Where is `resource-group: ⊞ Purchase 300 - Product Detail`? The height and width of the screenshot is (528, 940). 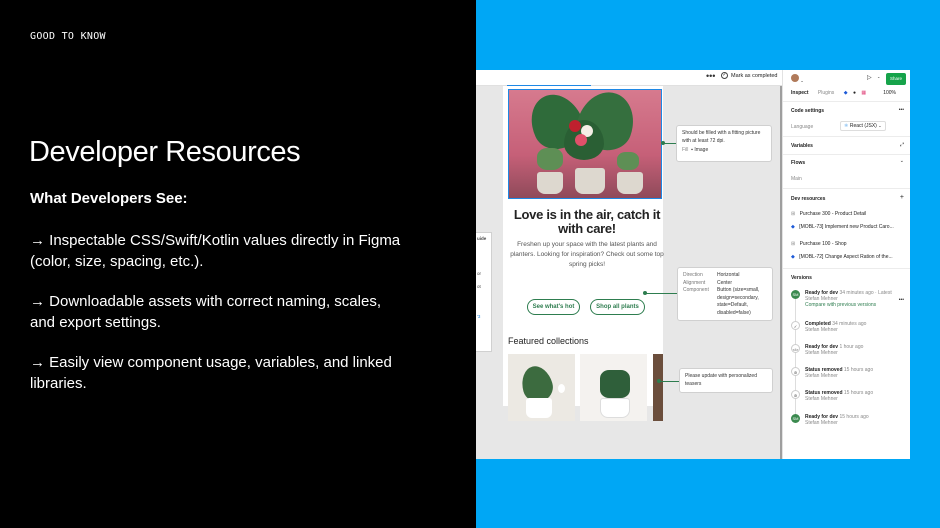
resource-group: ⊞ Purchase 300 - Product Detail is located at coordinates (847, 214).